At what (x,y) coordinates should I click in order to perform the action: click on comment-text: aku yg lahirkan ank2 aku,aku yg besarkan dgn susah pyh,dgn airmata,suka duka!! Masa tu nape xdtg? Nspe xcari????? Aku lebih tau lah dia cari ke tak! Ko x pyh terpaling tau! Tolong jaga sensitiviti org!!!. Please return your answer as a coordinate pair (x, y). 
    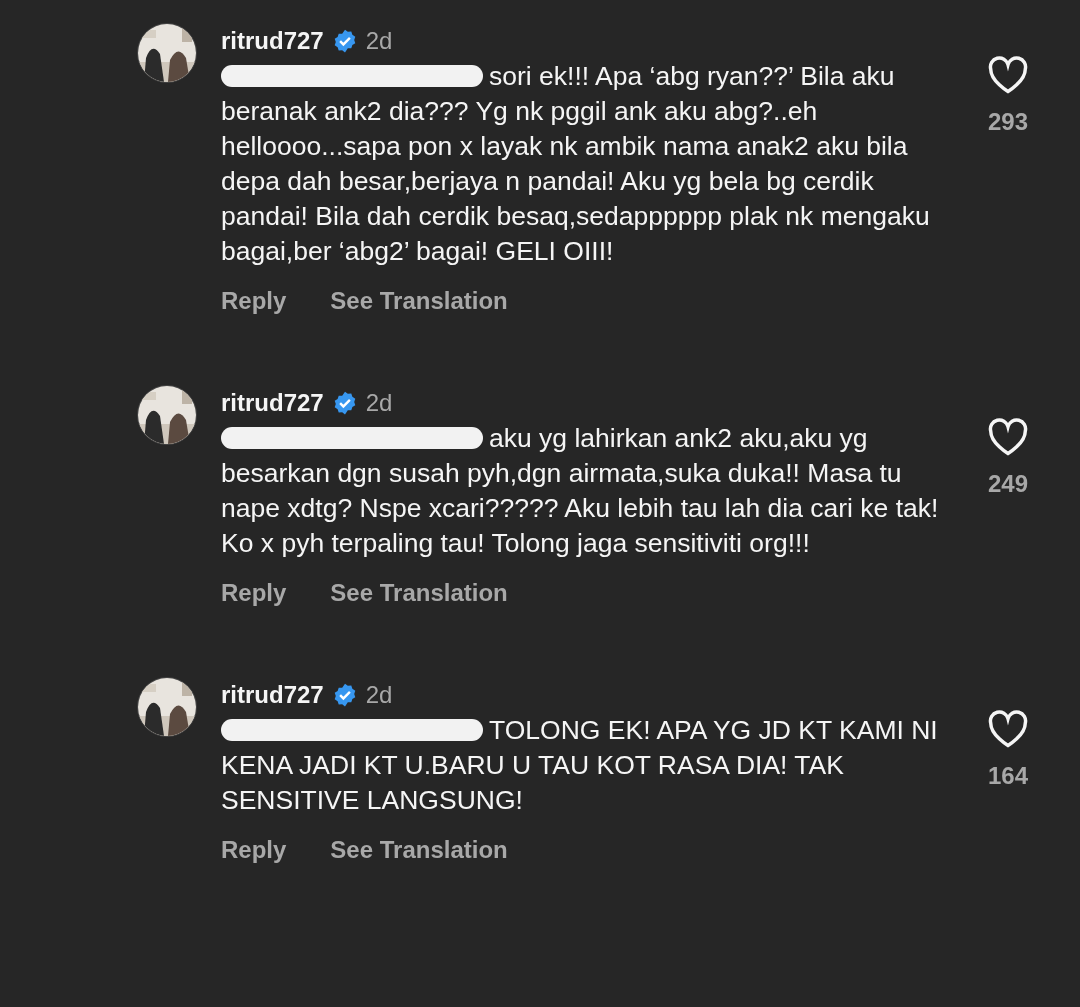
    Looking at the image, I should click on (580, 491).